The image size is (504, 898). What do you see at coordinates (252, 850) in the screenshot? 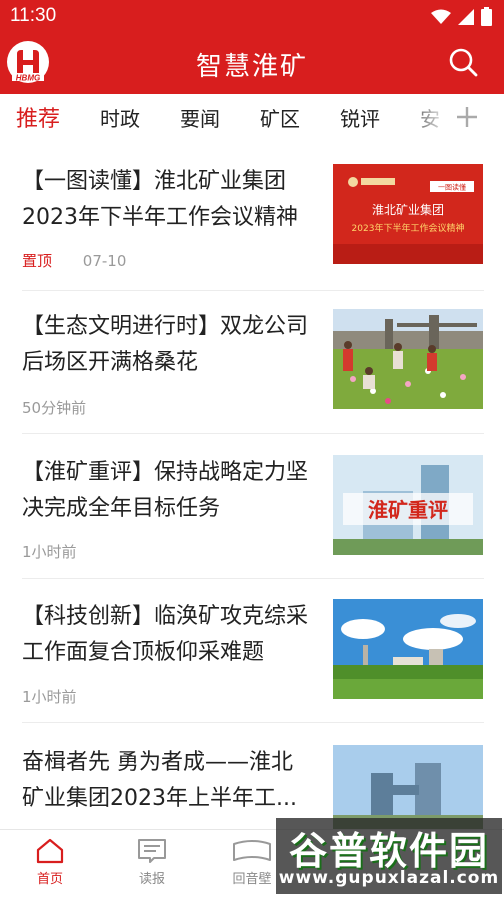
I see `echo-wall-icon` at bounding box center [252, 850].